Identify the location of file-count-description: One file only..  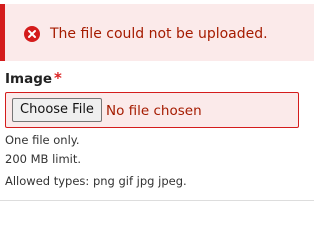
(42, 140).